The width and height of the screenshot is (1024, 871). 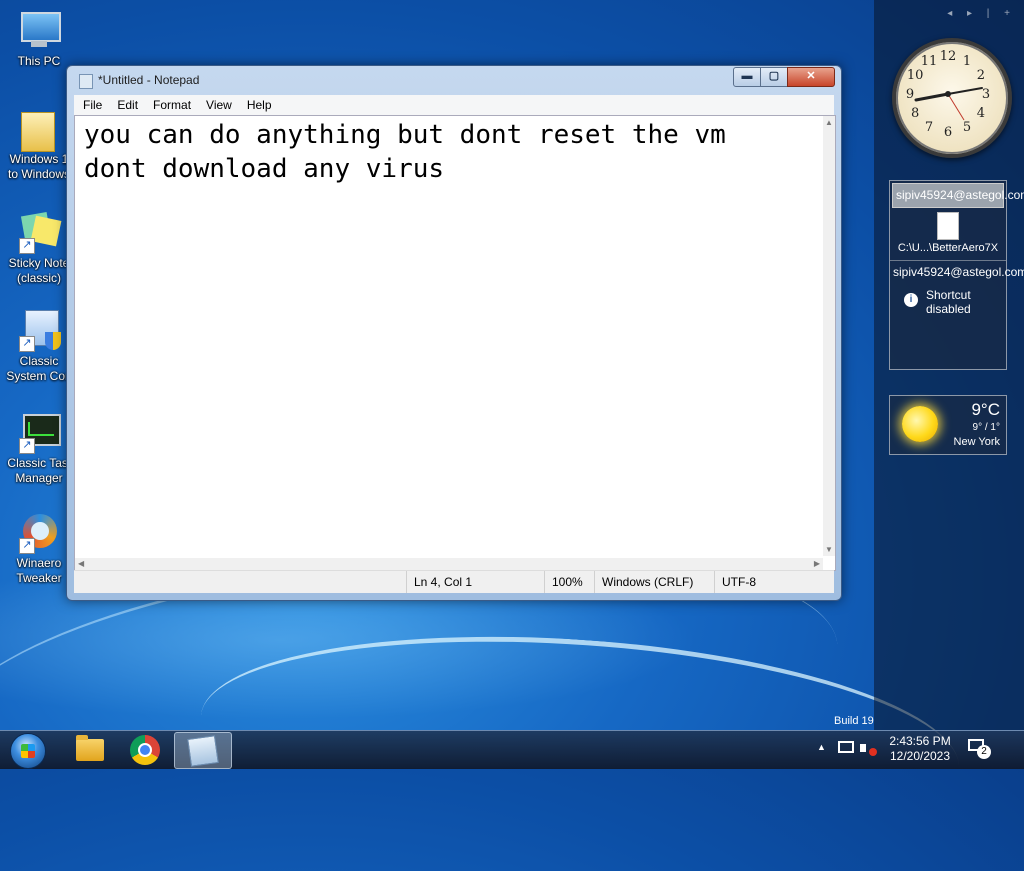 I want to click on shortcut-disabled-note: i Shortcut disabled, so click(x=955, y=302).